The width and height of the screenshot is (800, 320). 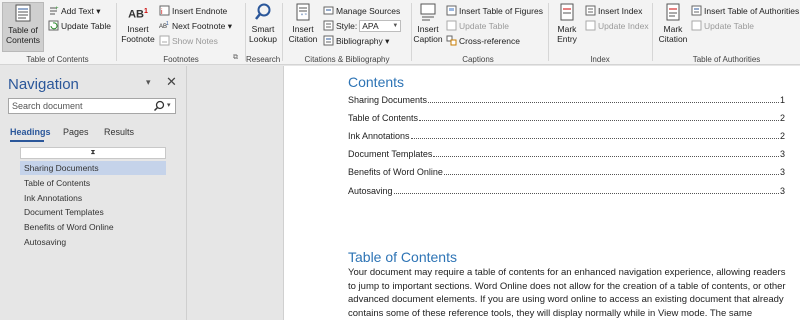 What do you see at coordinates (93, 168) in the screenshot?
I see `heading-item: Sharing Documents` at bounding box center [93, 168].